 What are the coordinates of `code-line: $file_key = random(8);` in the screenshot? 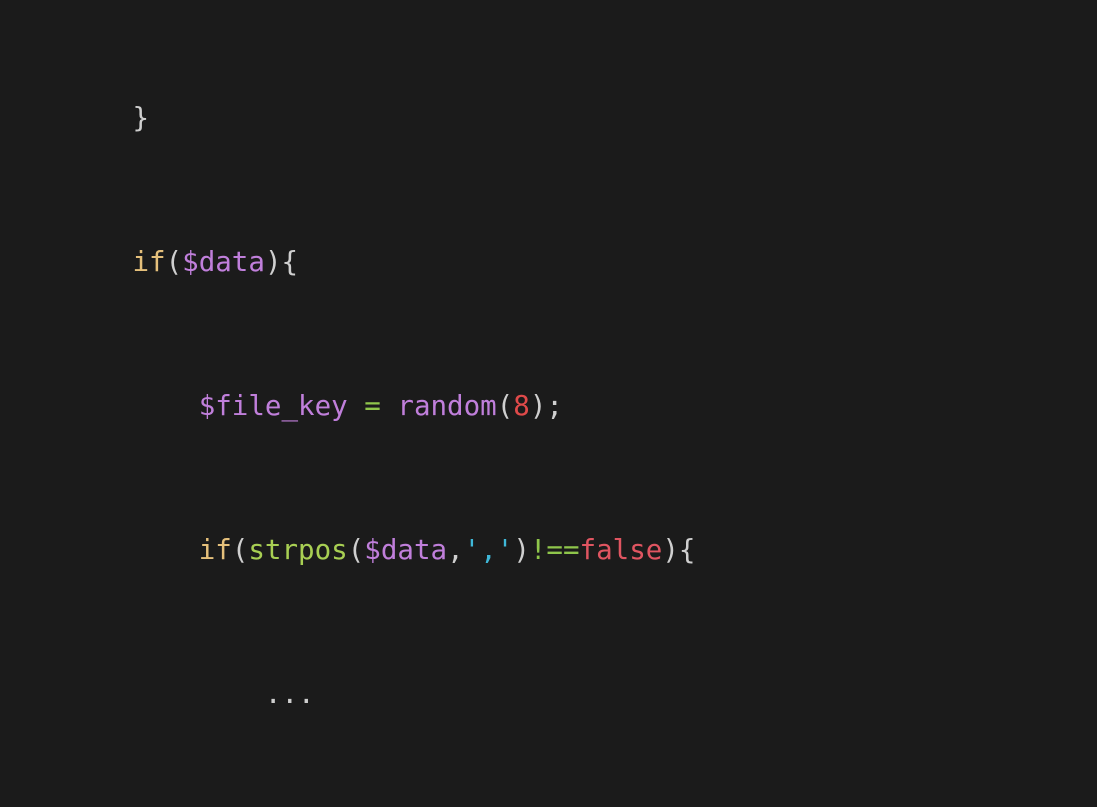 It's located at (380, 406).